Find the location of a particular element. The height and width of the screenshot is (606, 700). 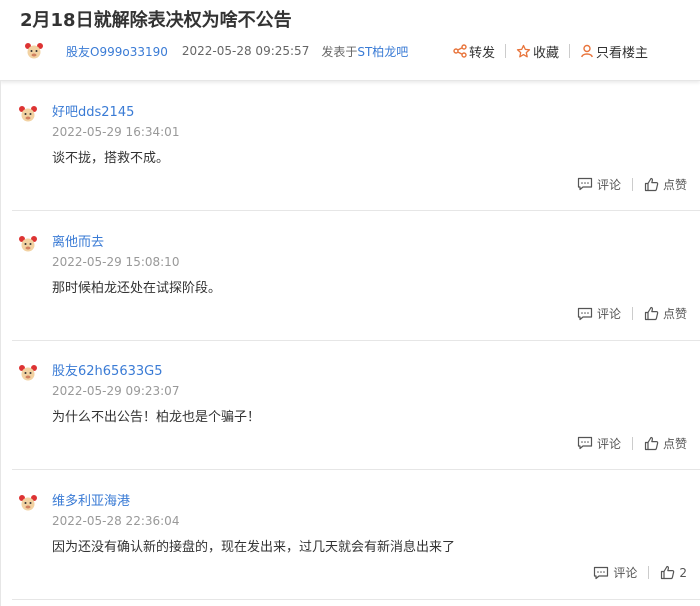

like-button: 2 is located at coordinates (673, 572).